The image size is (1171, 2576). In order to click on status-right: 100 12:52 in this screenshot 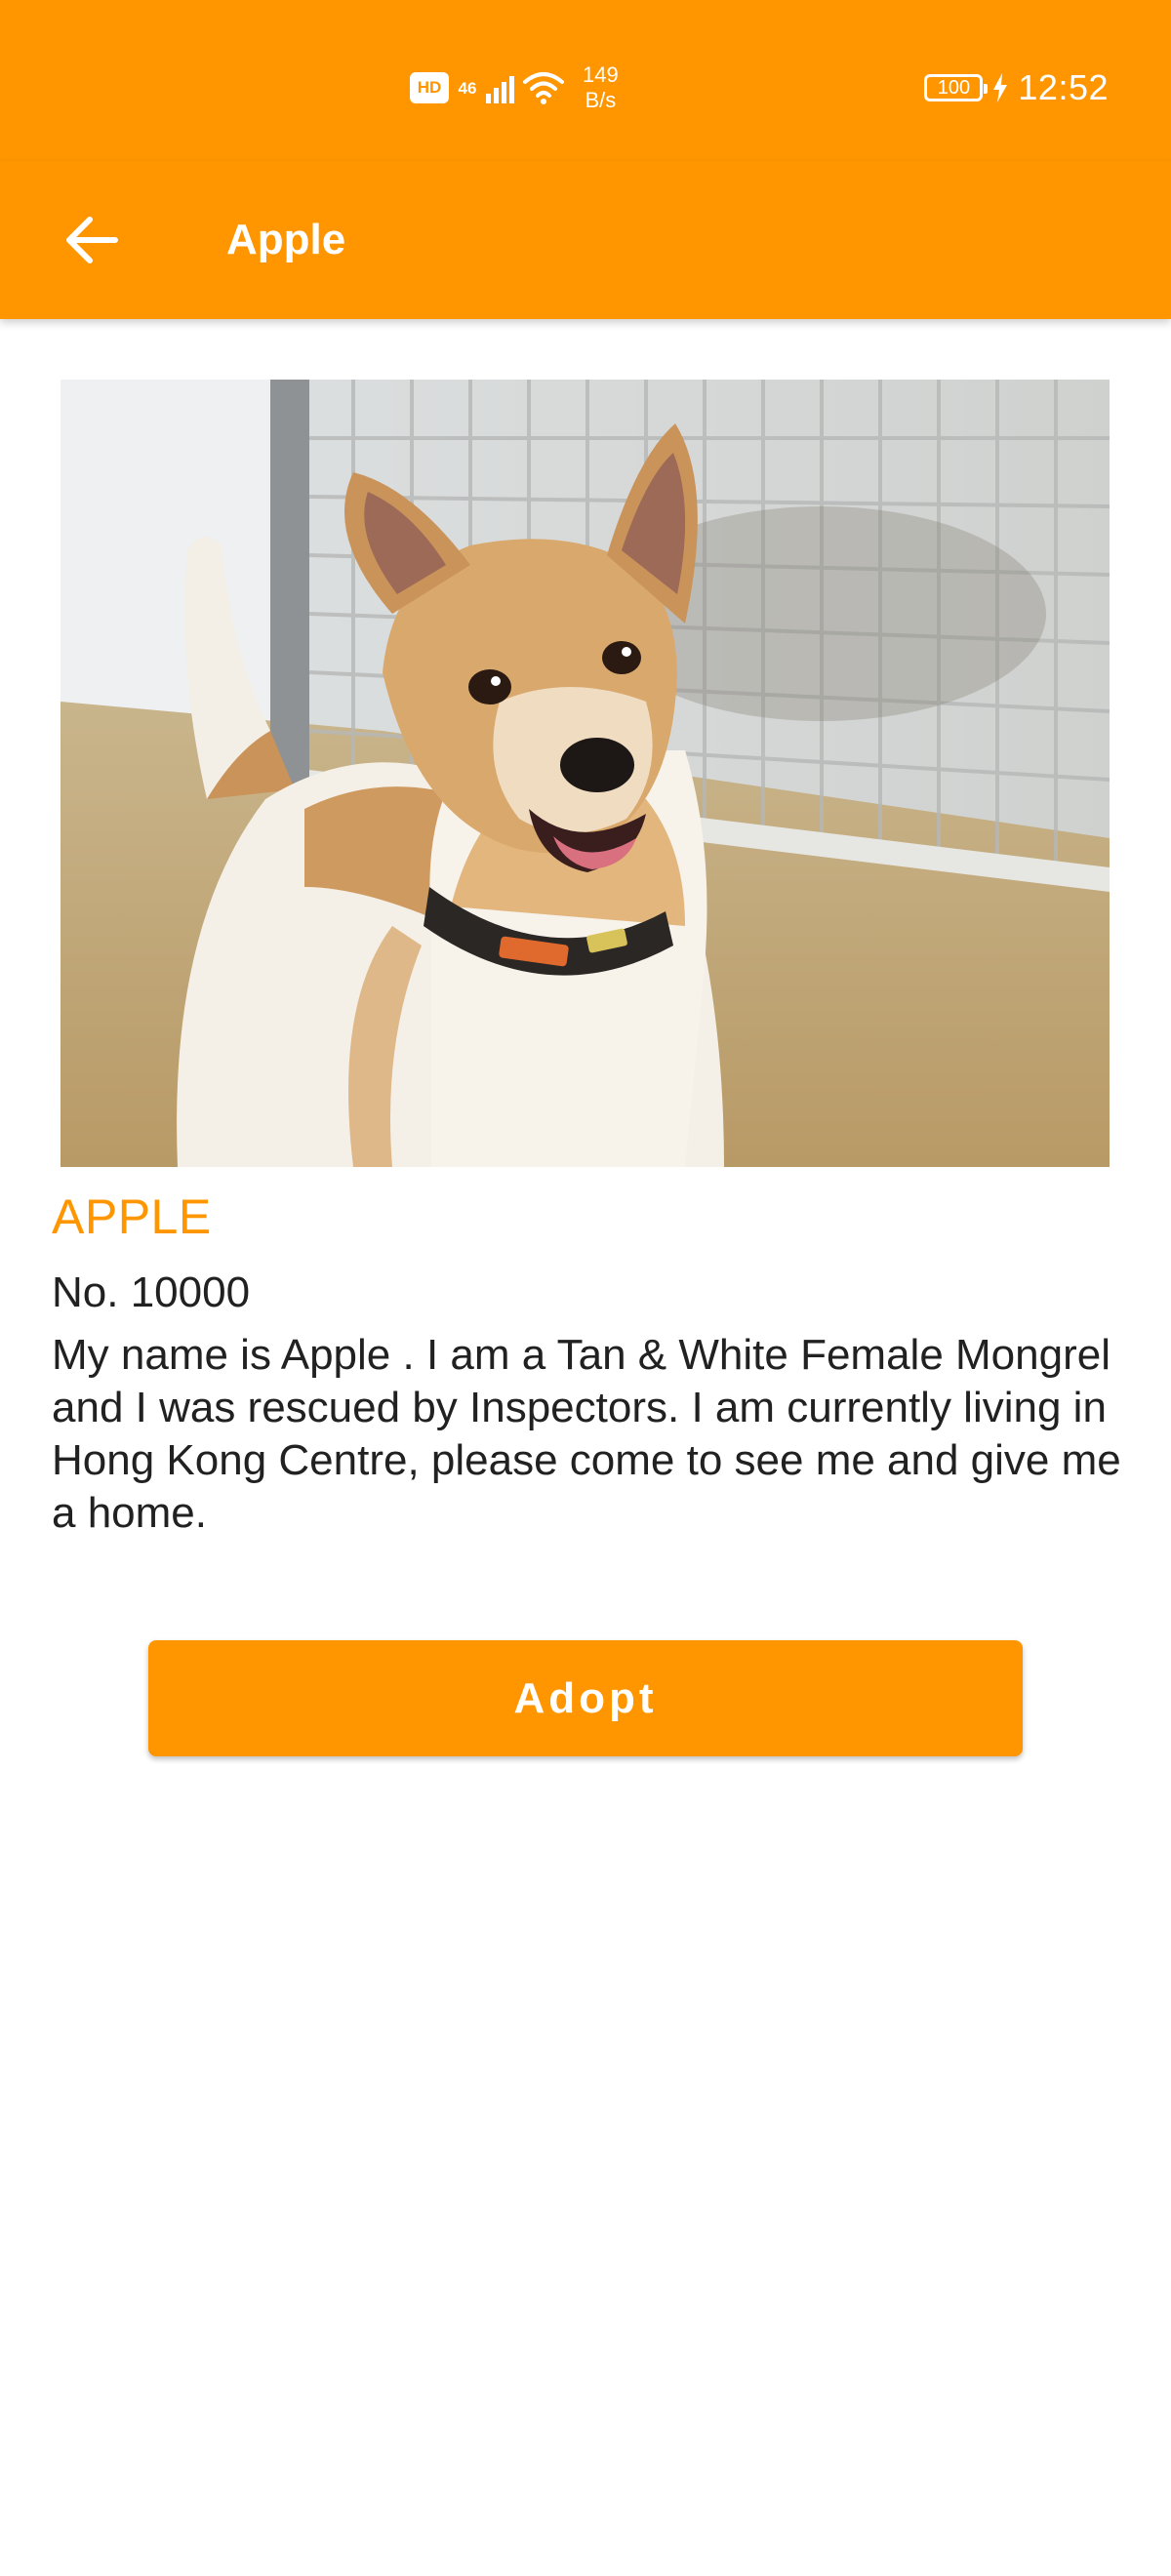, I will do `click(1016, 87)`.